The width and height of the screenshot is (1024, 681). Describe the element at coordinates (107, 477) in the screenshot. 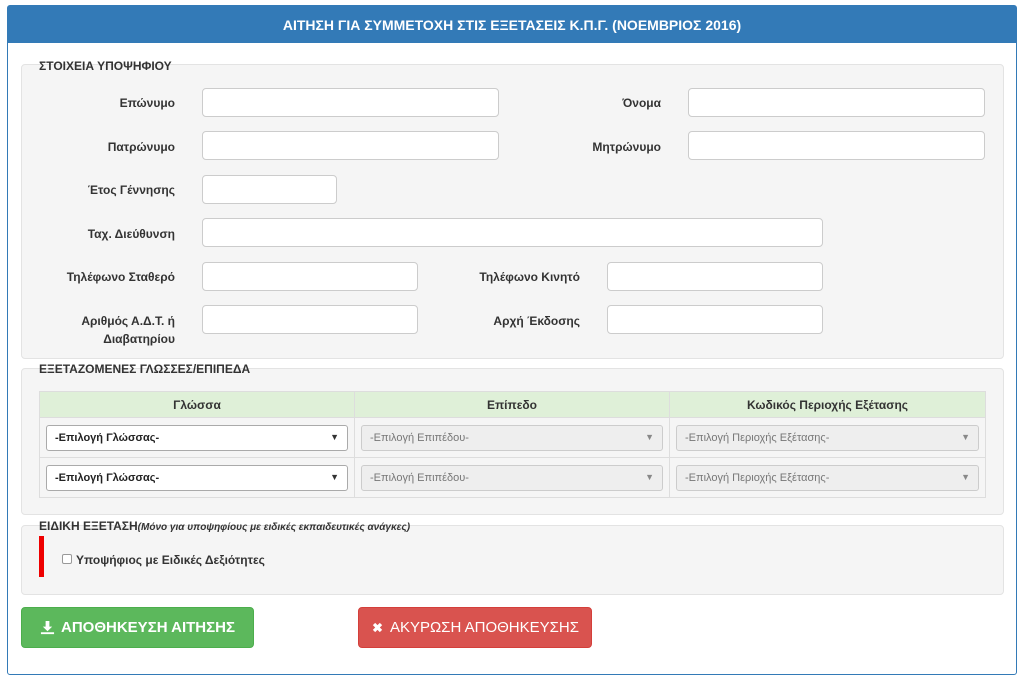

I see `language-select-2-value: -Επιλογή Γλώσσας-` at that location.